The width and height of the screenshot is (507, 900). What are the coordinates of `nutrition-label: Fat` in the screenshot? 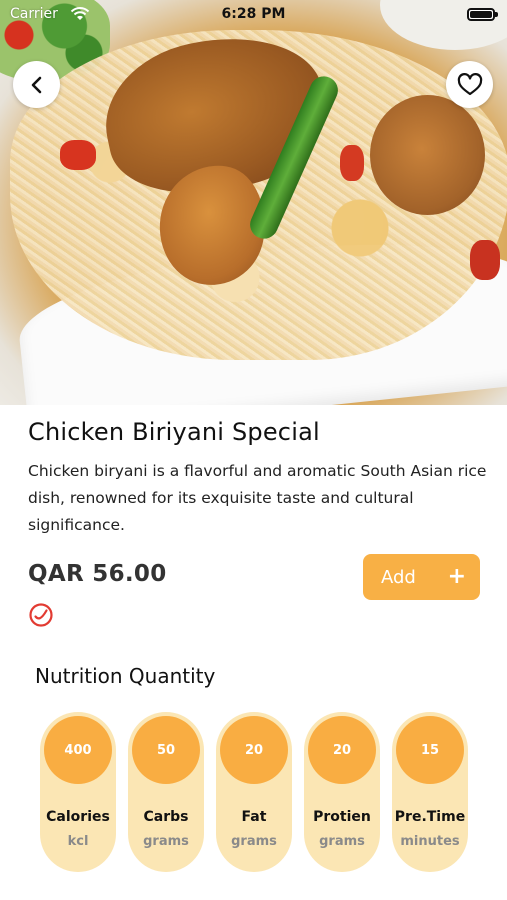 It's located at (254, 817).